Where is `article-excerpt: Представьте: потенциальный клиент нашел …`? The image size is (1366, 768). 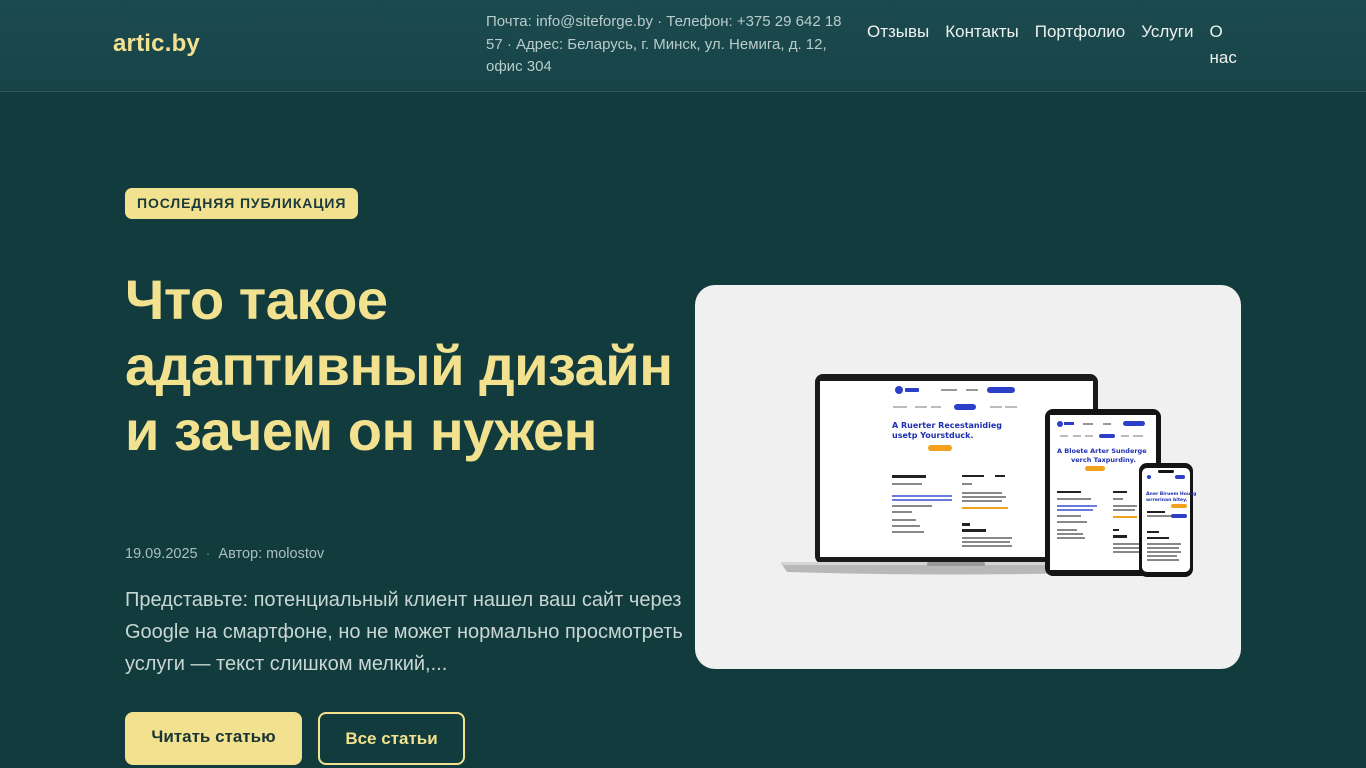 article-excerpt: Представьте: потенциальный клиент нашел … is located at coordinates (404, 632).